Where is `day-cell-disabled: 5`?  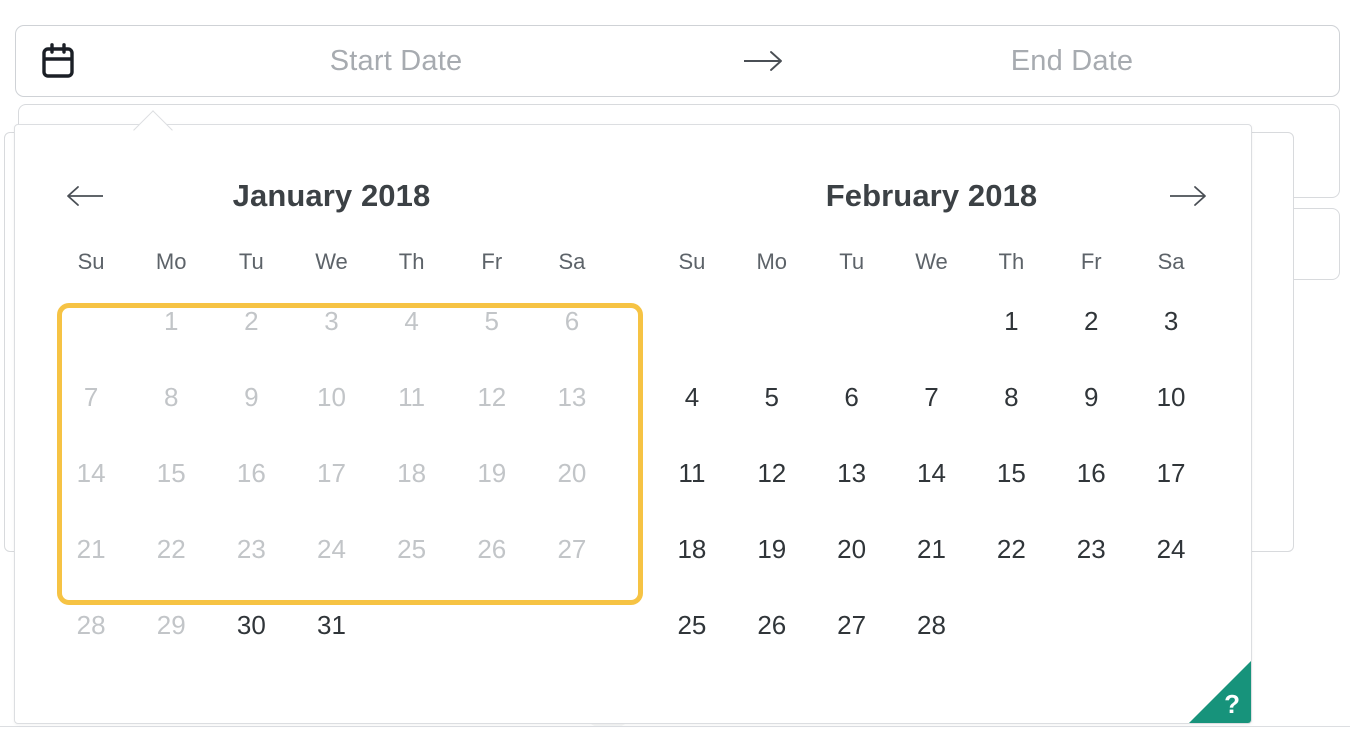 day-cell-disabled: 5 is located at coordinates (491, 320).